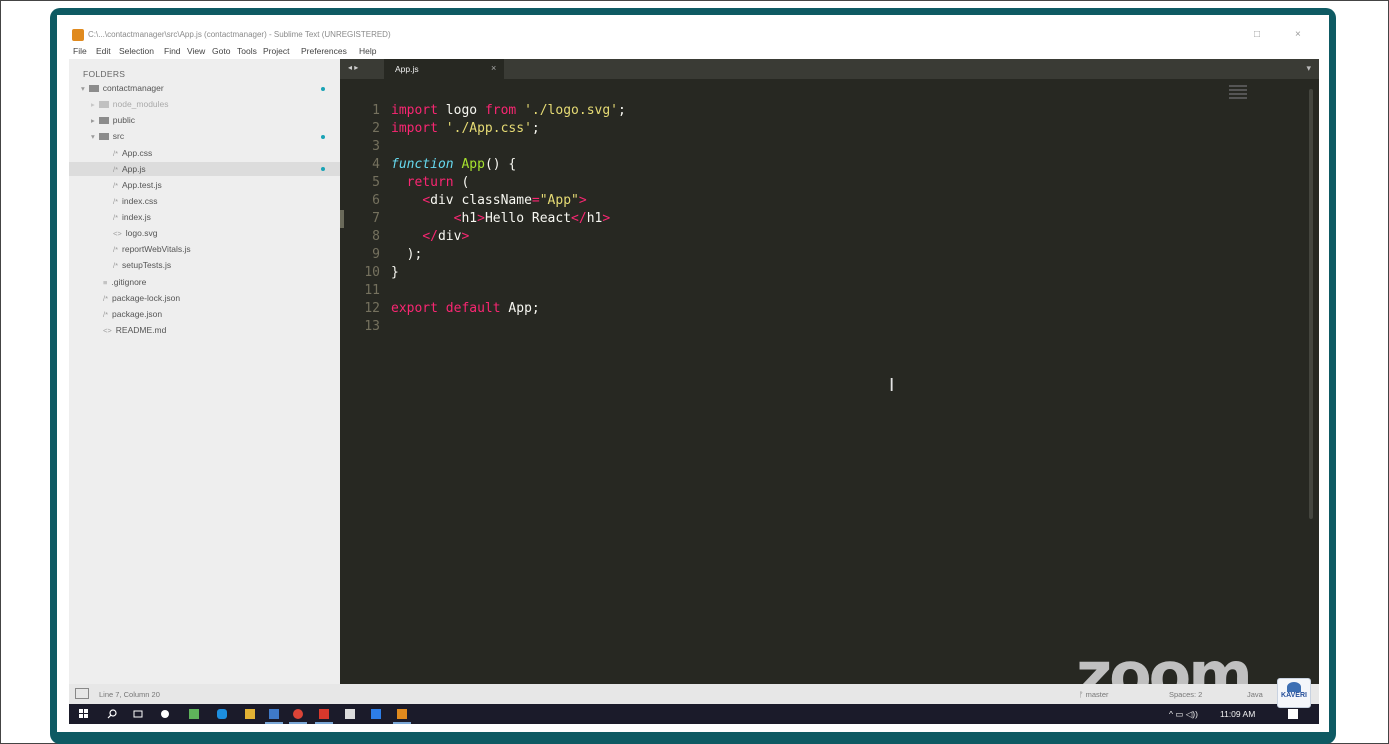 The height and width of the screenshot is (744, 1389). I want to click on menu-view: View, so click(196, 51).